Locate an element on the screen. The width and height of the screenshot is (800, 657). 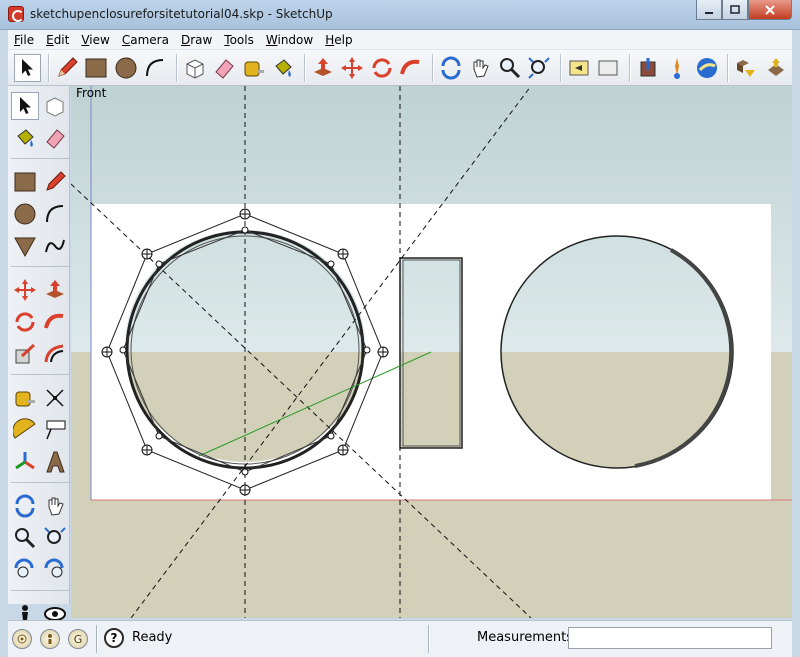
3d-text-tool-button is located at coordinates (55, 462).